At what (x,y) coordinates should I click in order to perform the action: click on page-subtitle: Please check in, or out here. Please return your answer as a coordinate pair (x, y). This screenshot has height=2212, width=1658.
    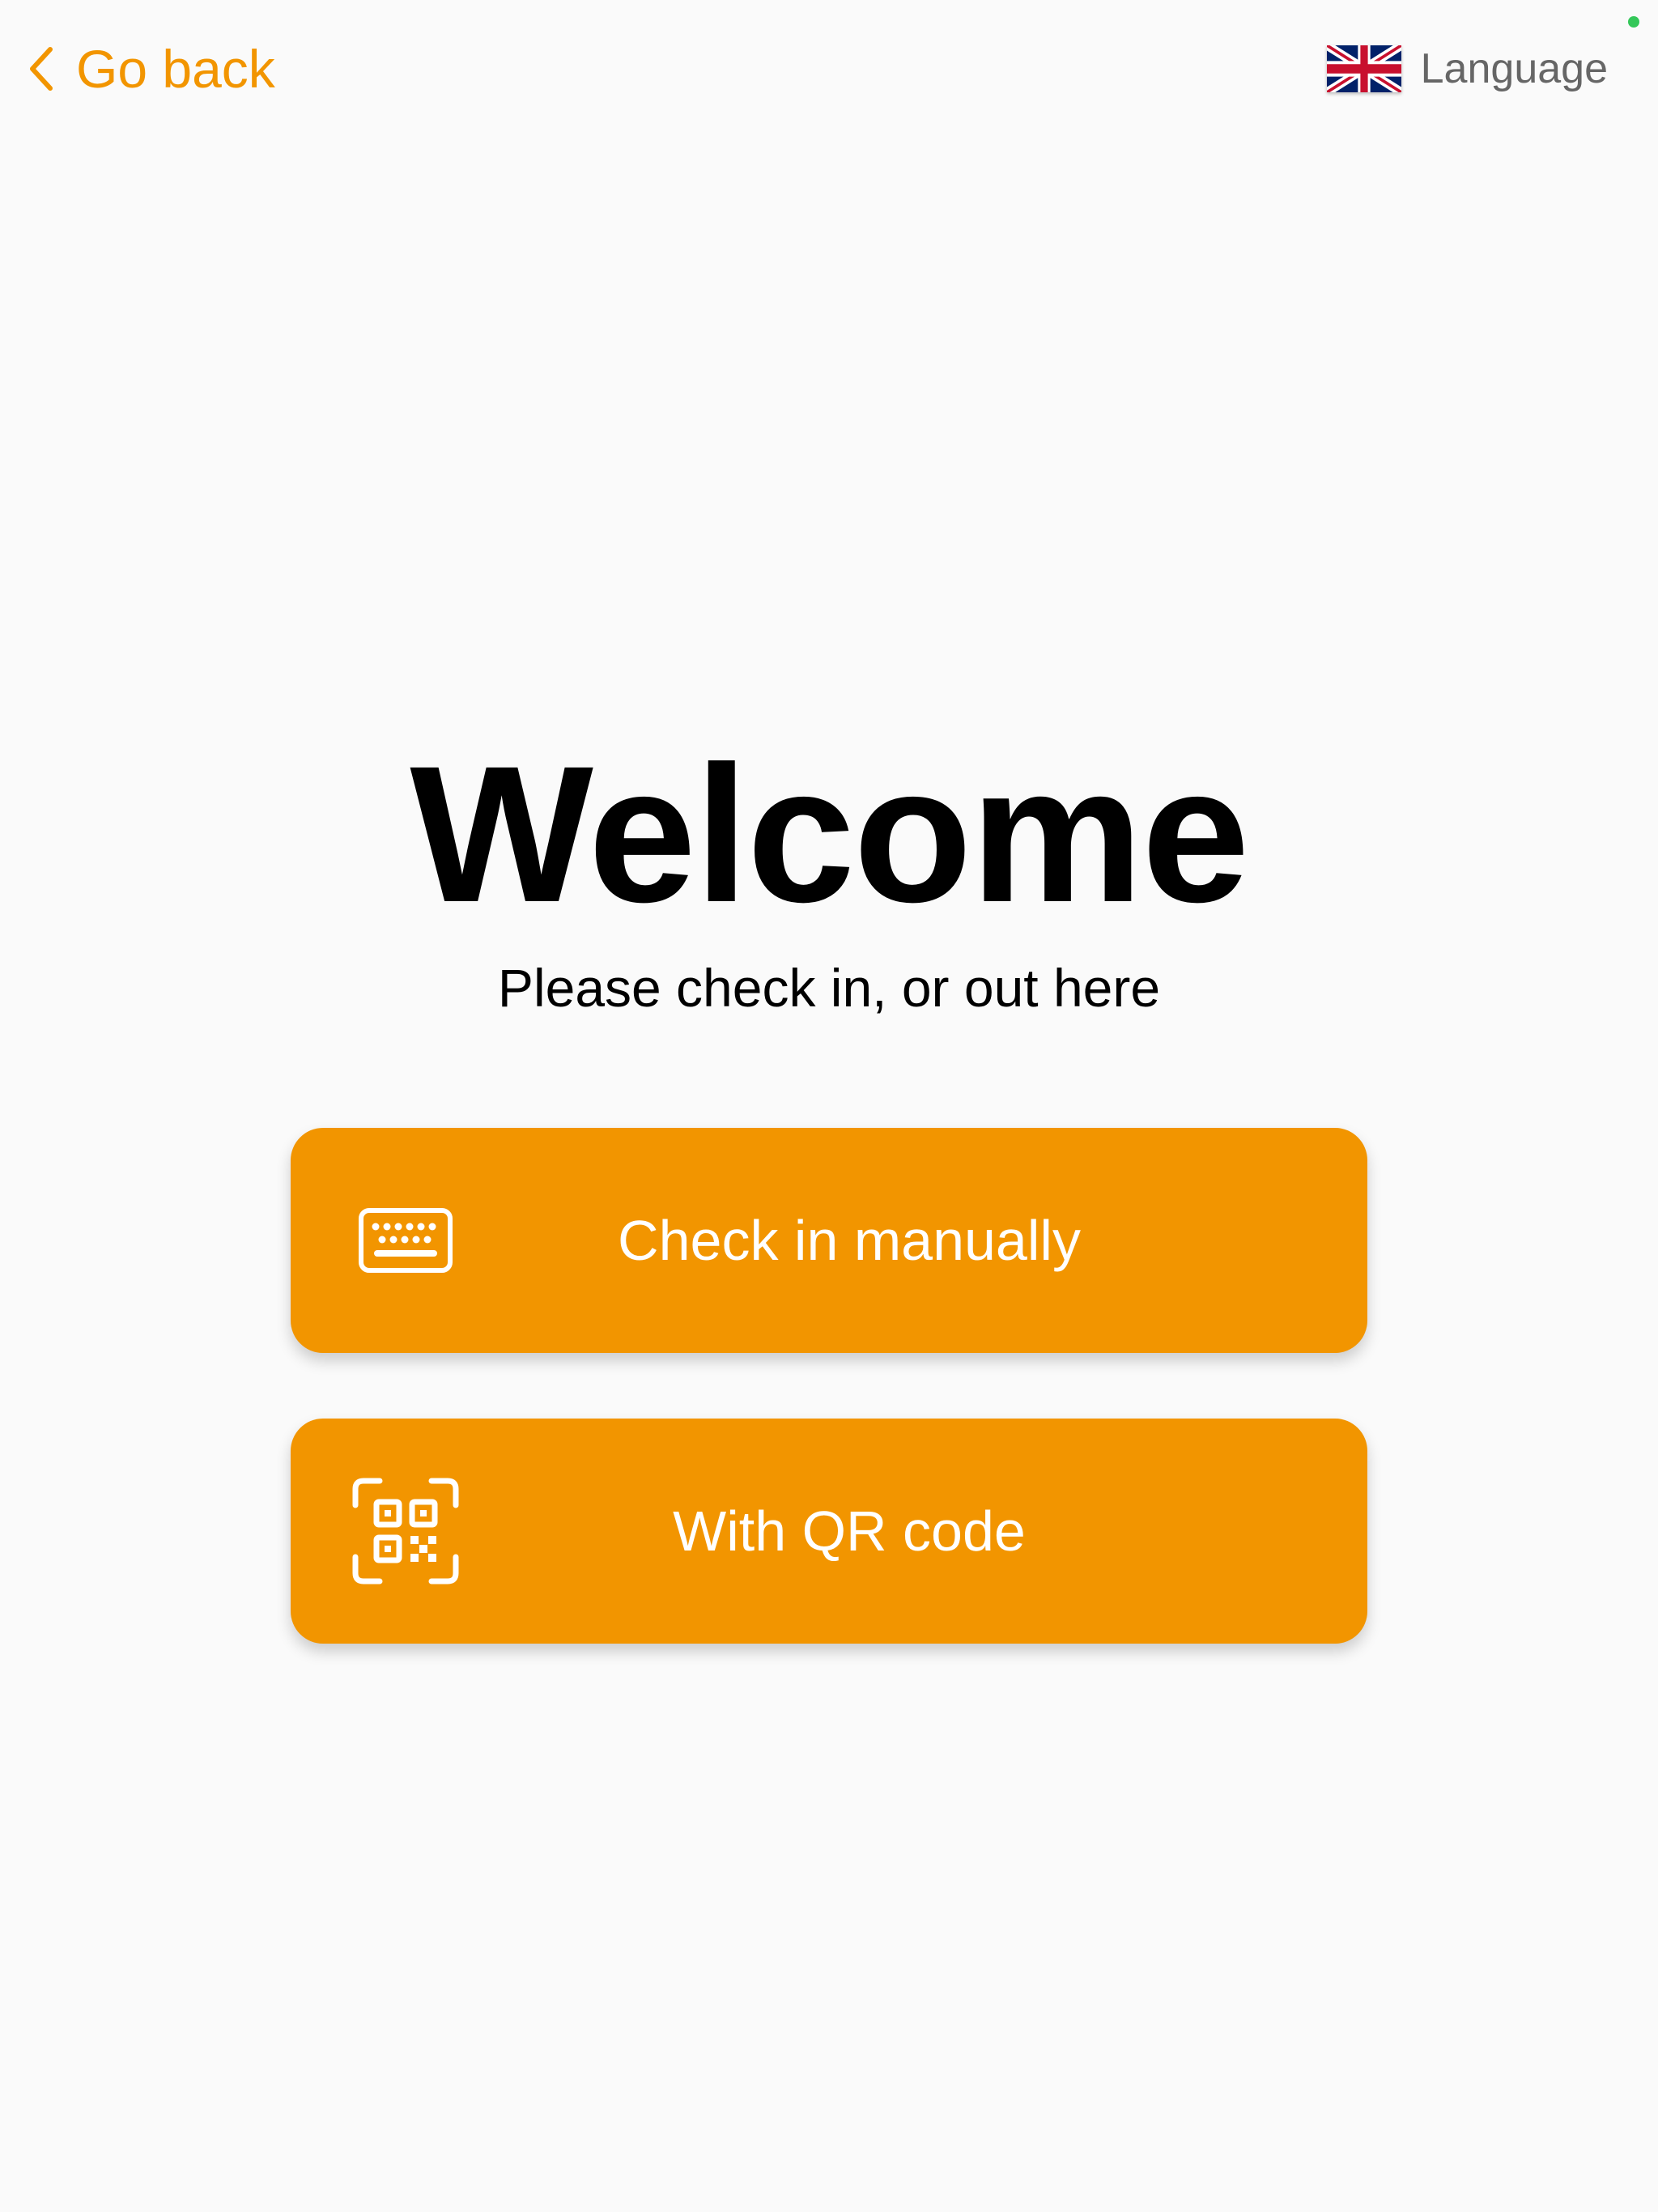
    Looking at the image, I should click on (829, 988).